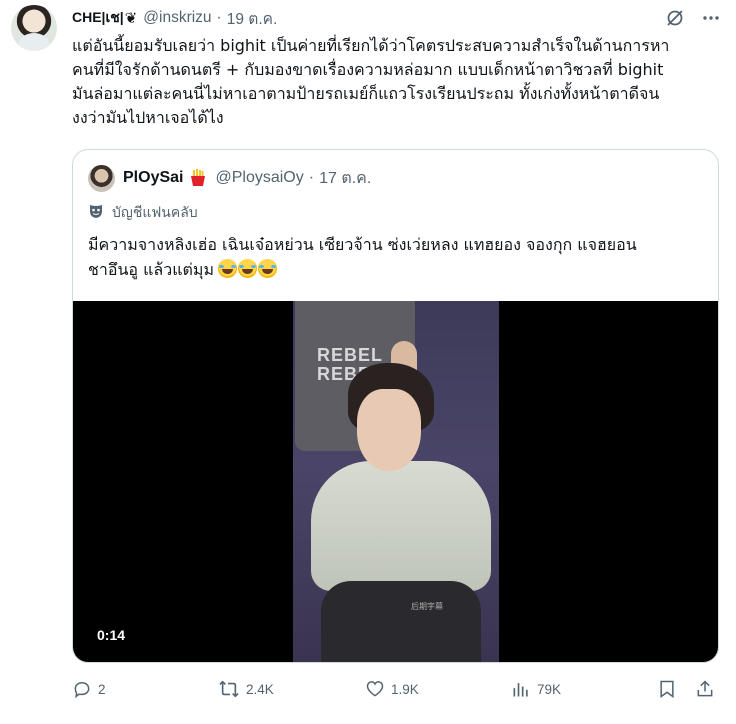 The width and height of the screenshot is (736, 724). Describe the element at coordinates (427, 606) in the screenshot. I see `video-watermark: 后期字幕` at that location.